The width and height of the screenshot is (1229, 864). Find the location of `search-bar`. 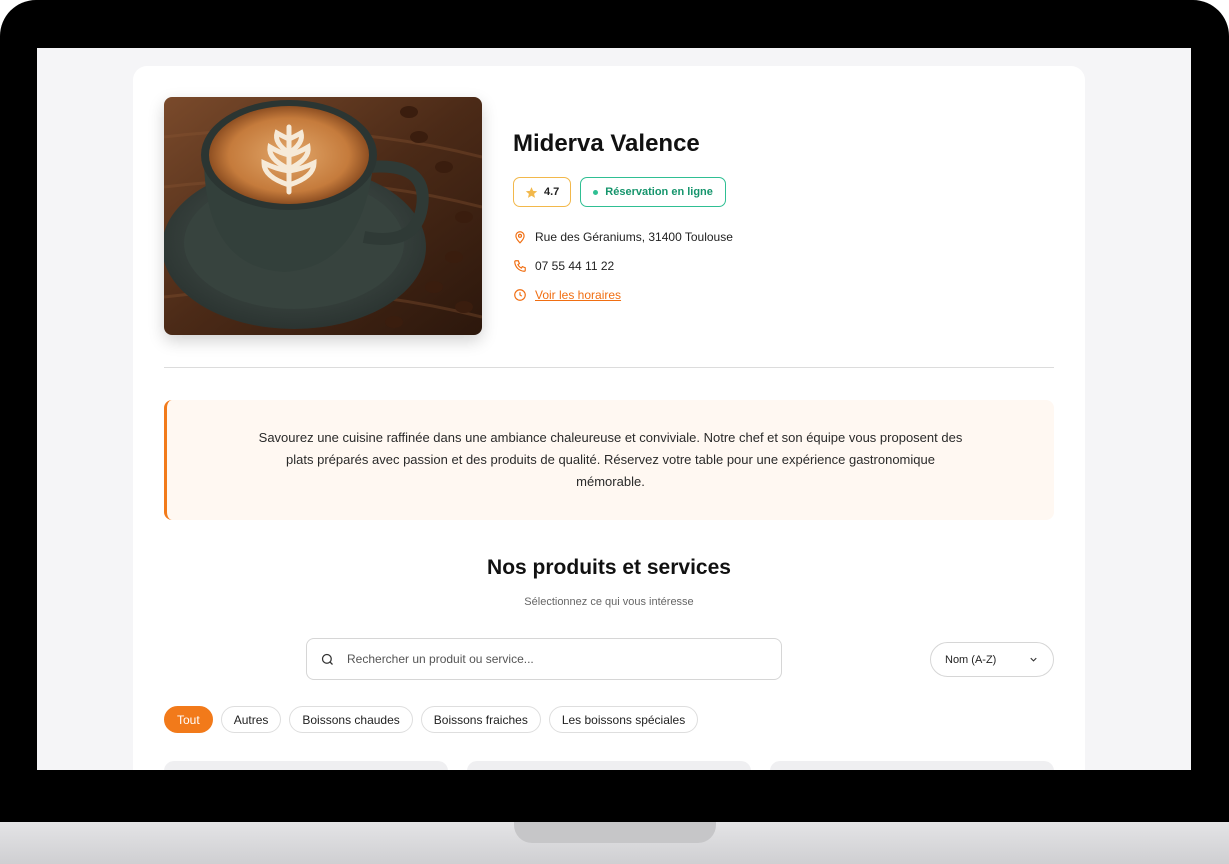

search-bar is located at coordinates (544, 659).